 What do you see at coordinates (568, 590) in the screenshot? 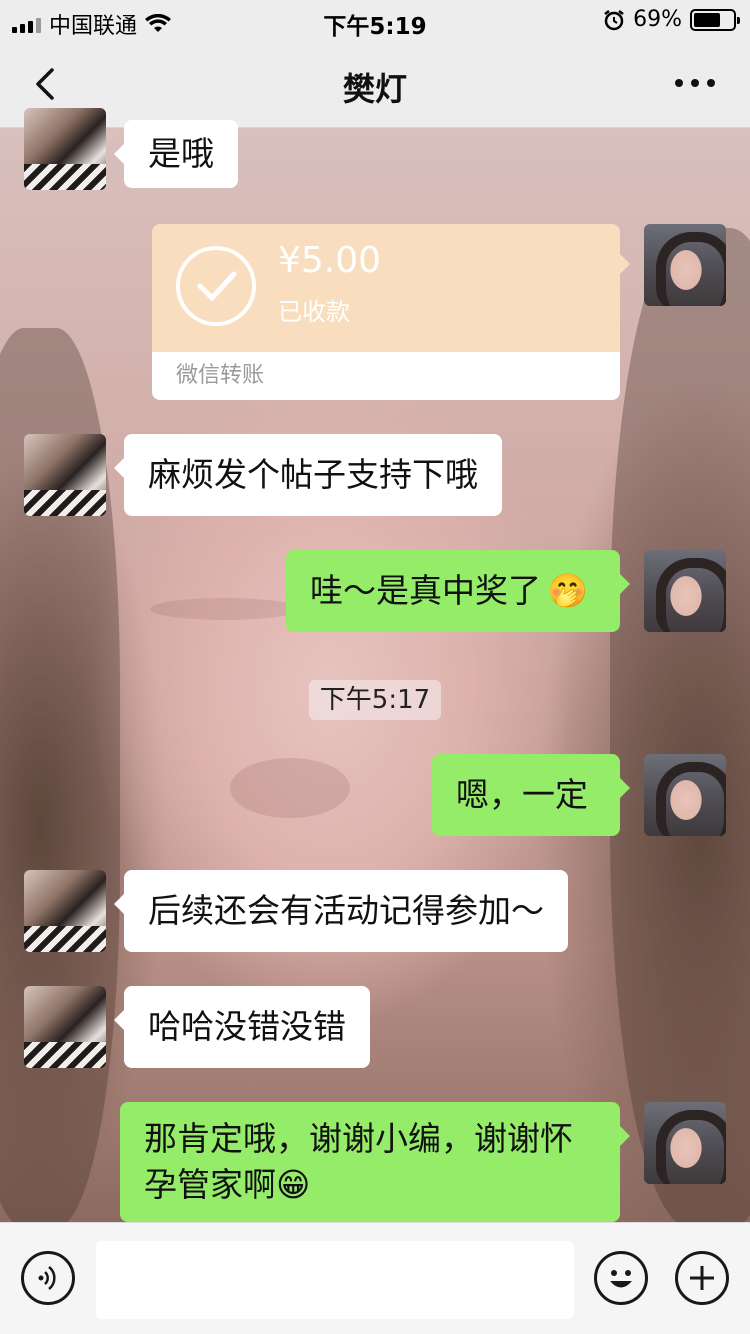
I see `emoji-hand-over-mouth-icon: 🤭` at bounding box center [568, 590].